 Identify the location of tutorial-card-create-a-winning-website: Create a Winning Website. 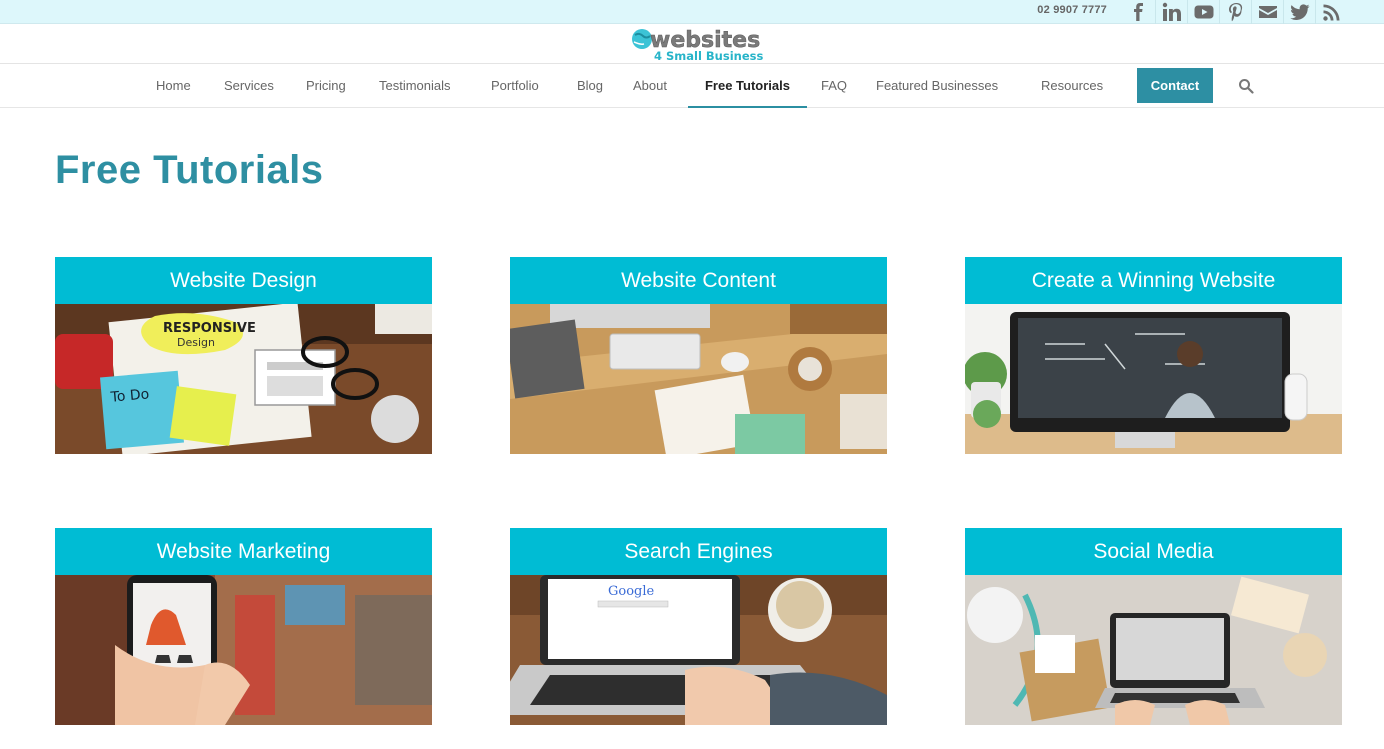
(1153, 355).